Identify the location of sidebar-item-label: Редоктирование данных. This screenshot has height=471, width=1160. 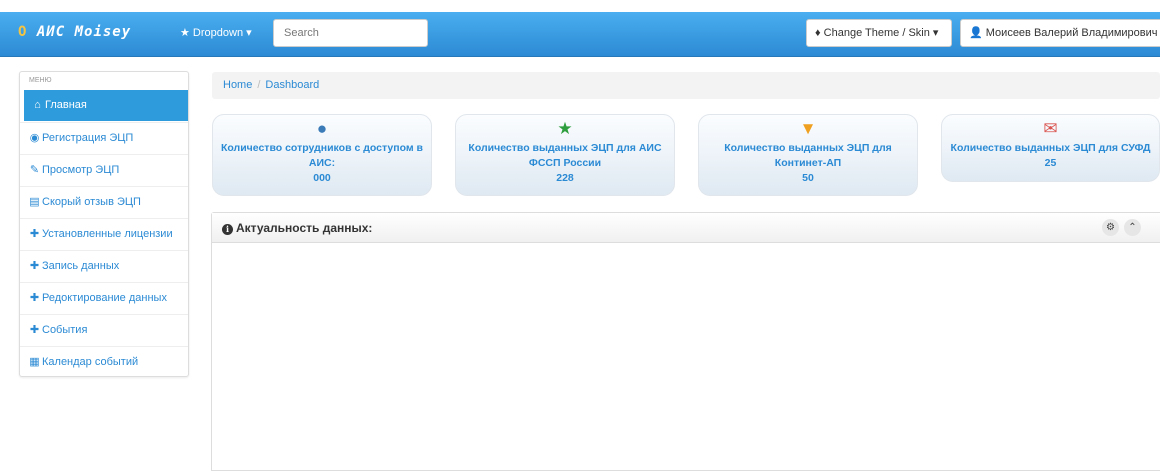
(104, 298).